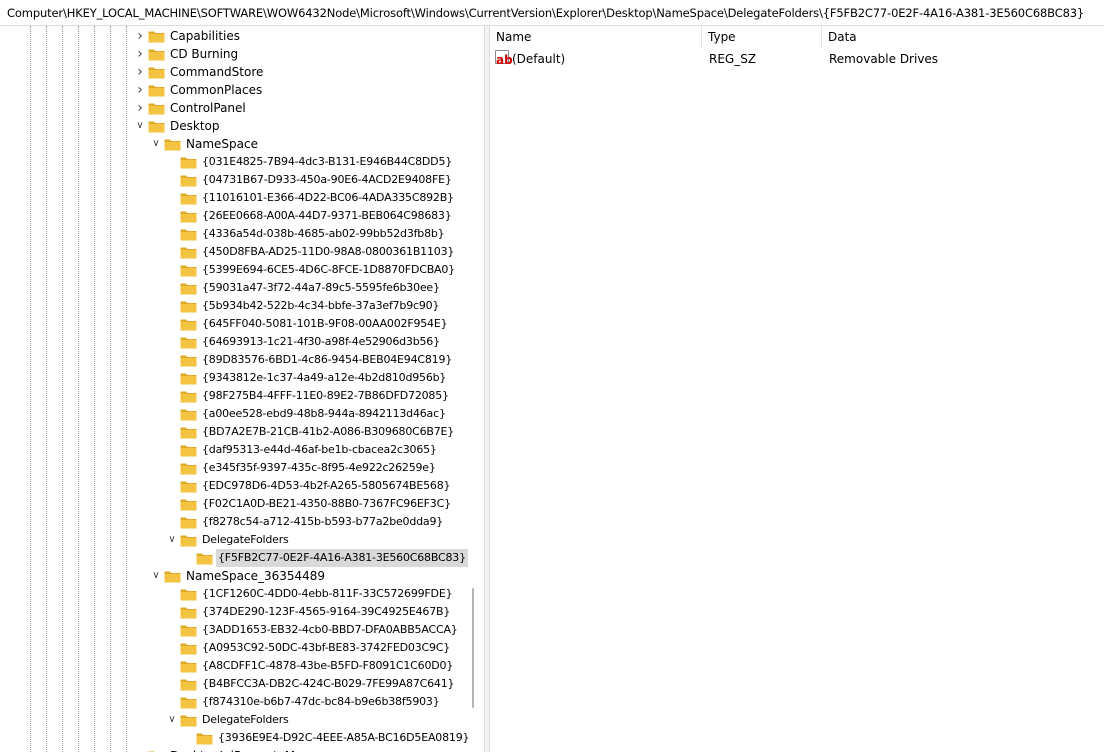 This screenshot has height=752, width=1104. What do you see at coordinates (216, 90) in the screenshot?
I see `tree-item-label: CommonPlaces` at bounding box center [216, 90].